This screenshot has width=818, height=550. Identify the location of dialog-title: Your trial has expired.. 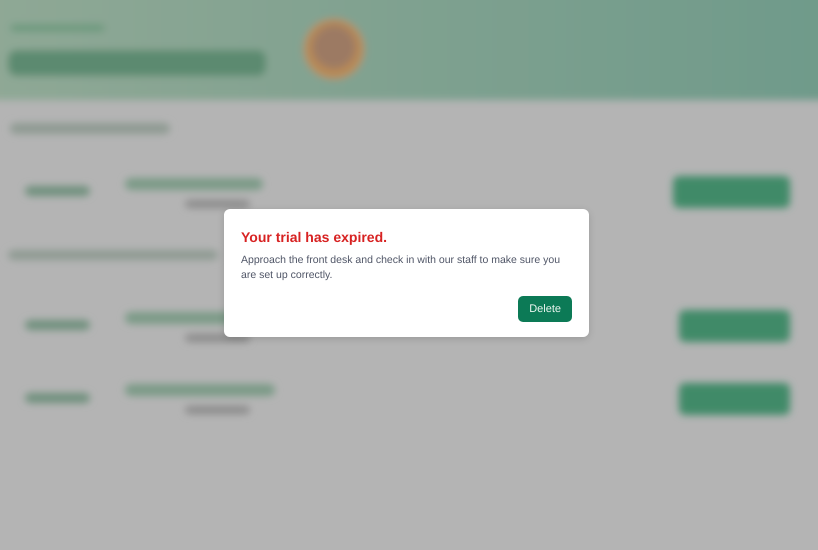
(314, 237).